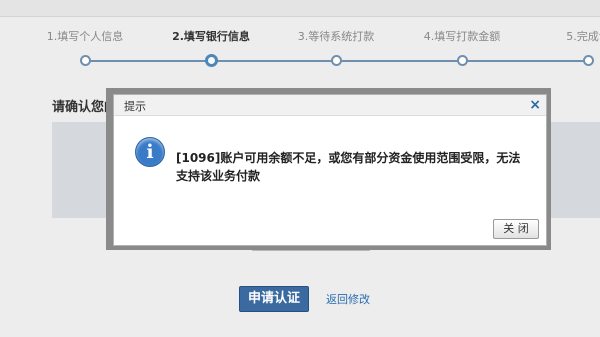 This screenshot has width=600, height=337. Describe the element at coordinates (462, 36) in the screenshot. I see `step-label: 4.填写打款金额` at that location.